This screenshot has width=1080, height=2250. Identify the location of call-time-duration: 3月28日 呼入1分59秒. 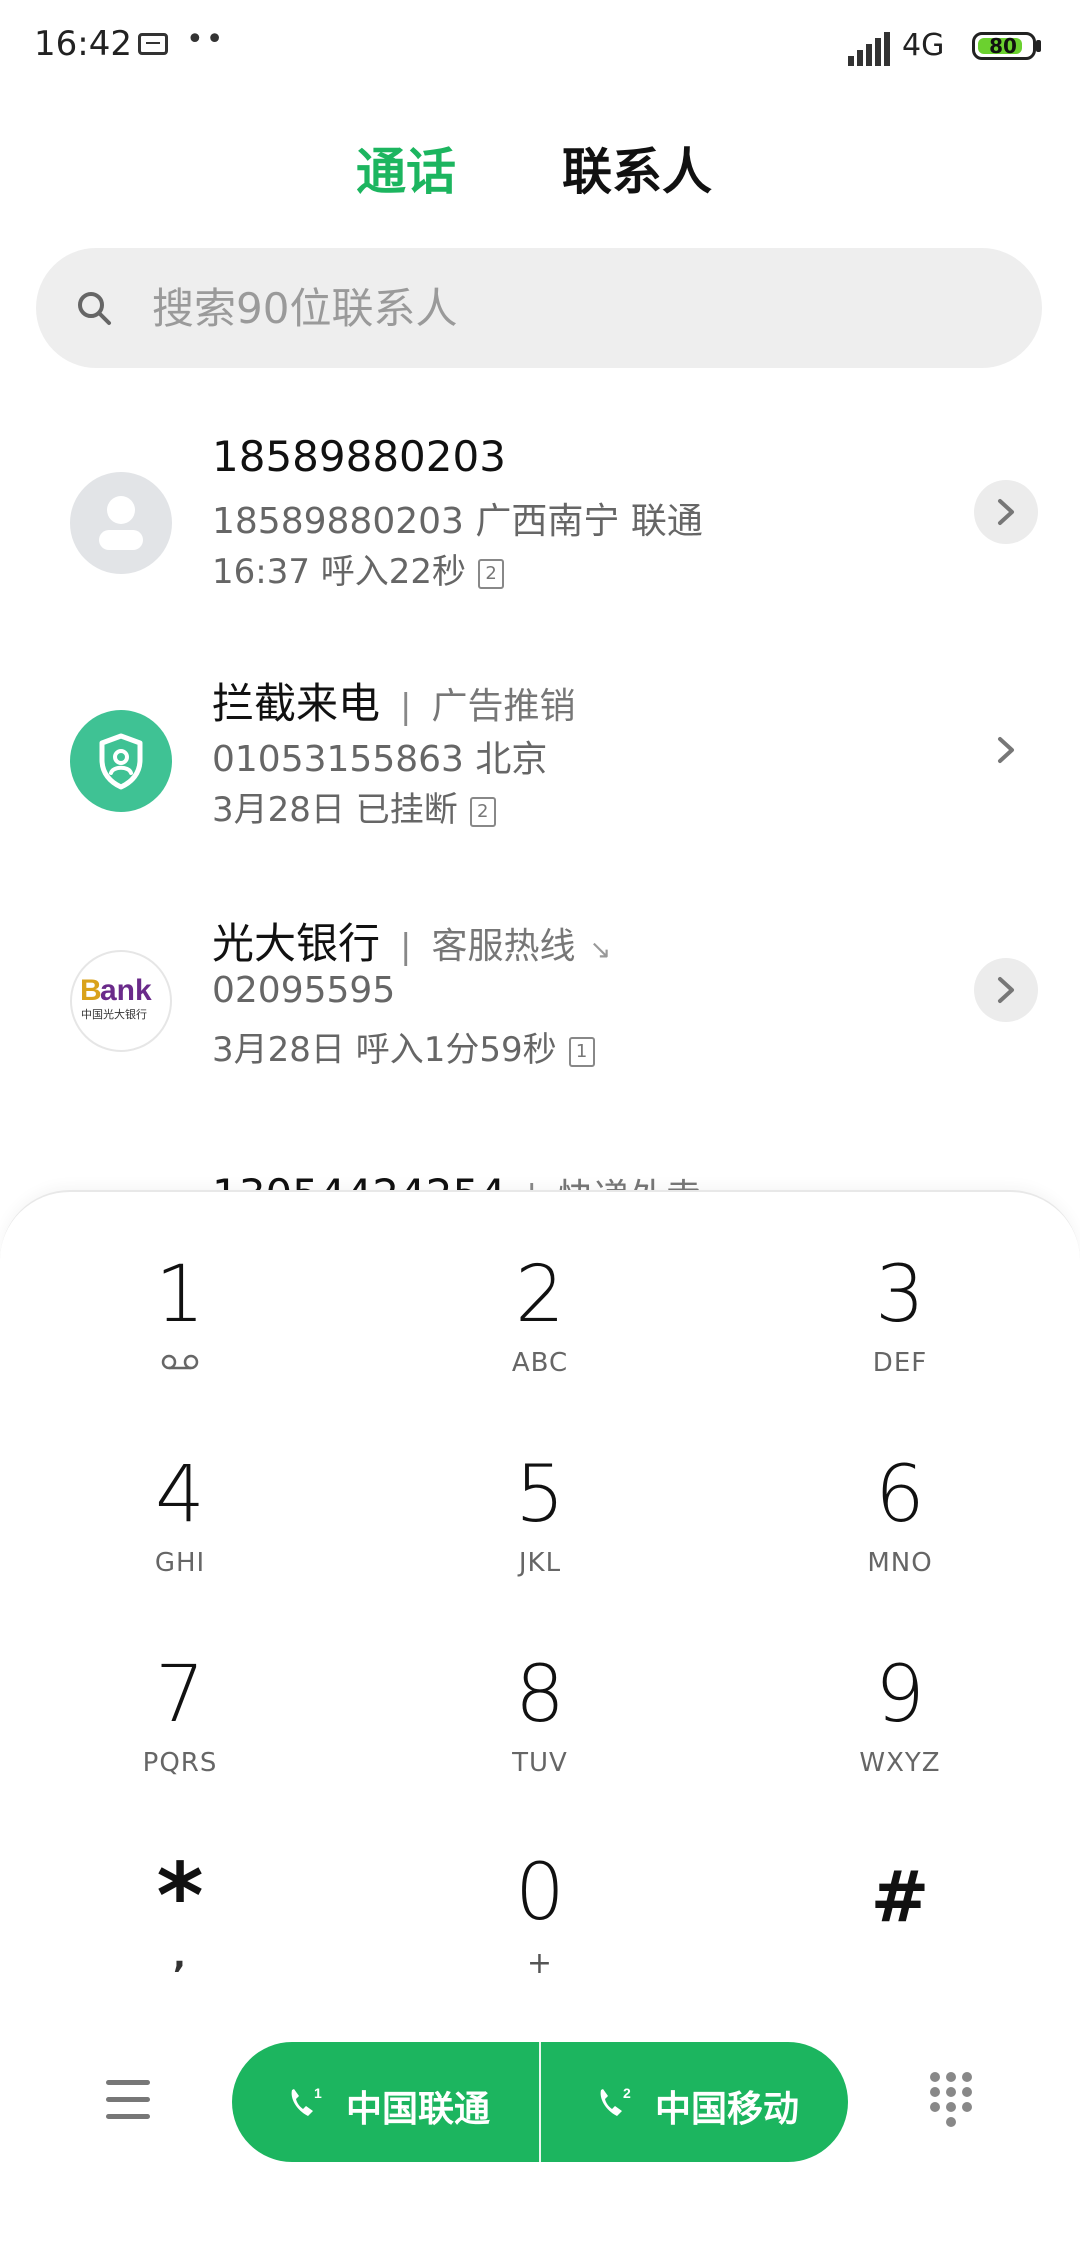
(384, 1050).